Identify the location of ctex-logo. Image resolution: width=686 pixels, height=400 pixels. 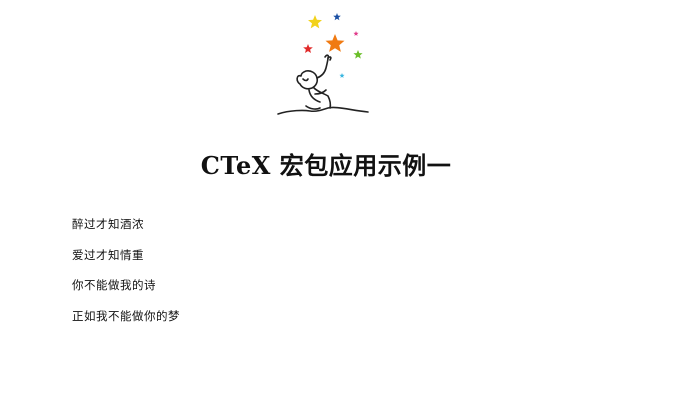
(325, 62).